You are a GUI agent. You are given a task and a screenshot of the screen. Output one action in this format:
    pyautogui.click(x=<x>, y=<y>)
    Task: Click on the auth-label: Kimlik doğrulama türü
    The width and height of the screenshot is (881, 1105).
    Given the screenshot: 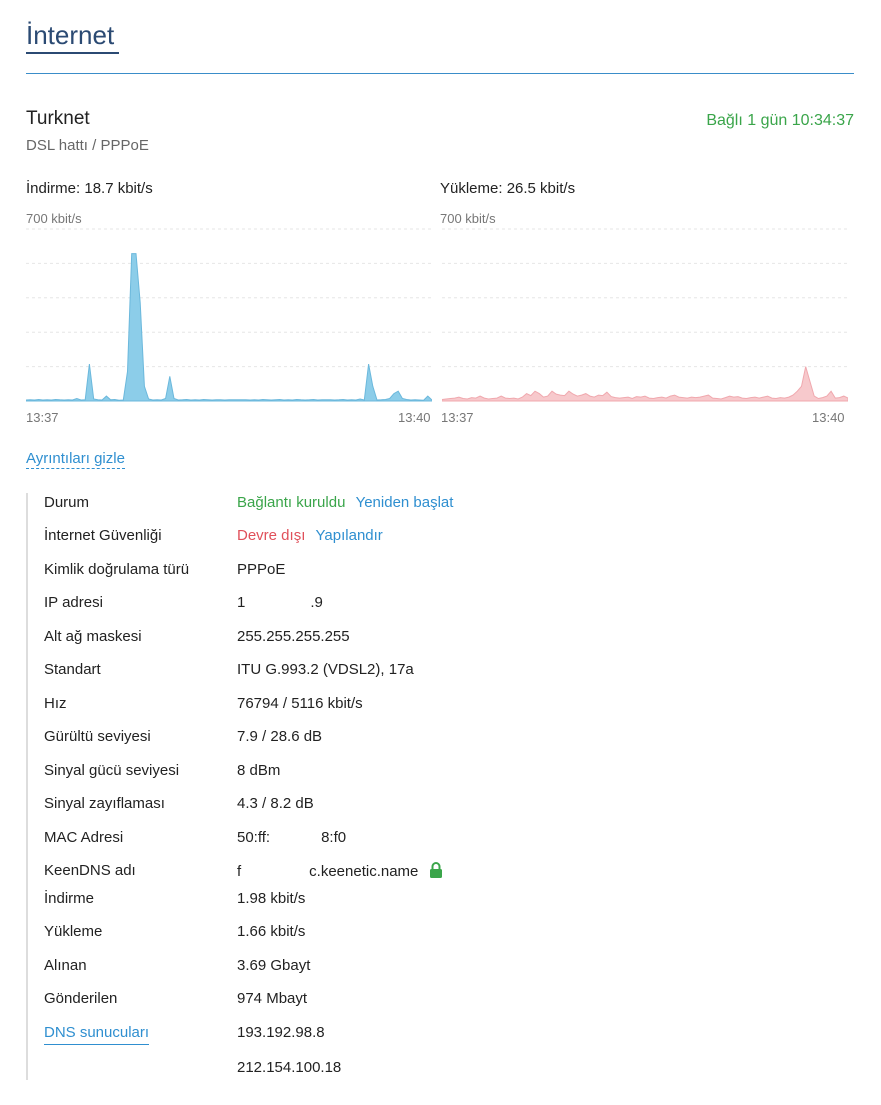 What is the action you would take?
    pyautogui.click(x=117, y=569)
    